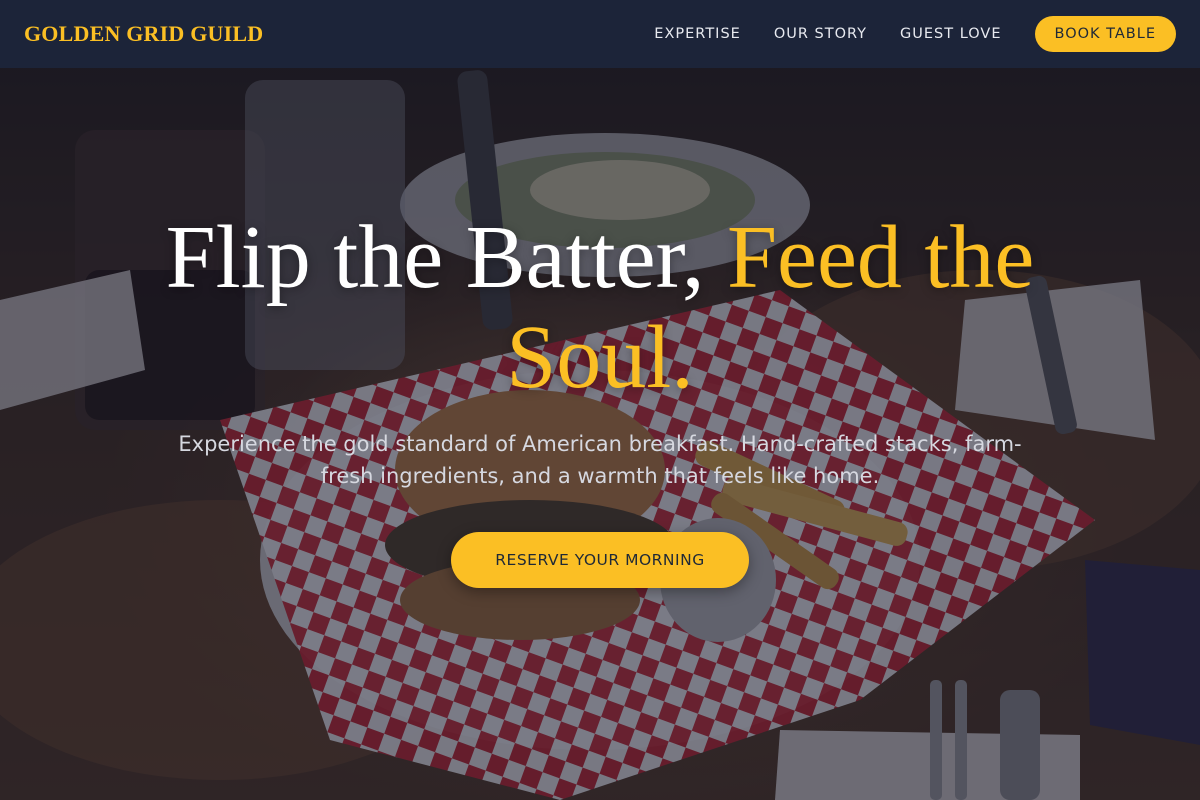 The image size is (1200, 800). Describe the element at coordinates (950, 34) in the screenshot. I see `nav-link-guest-love: GUEST LOVE` at that location.